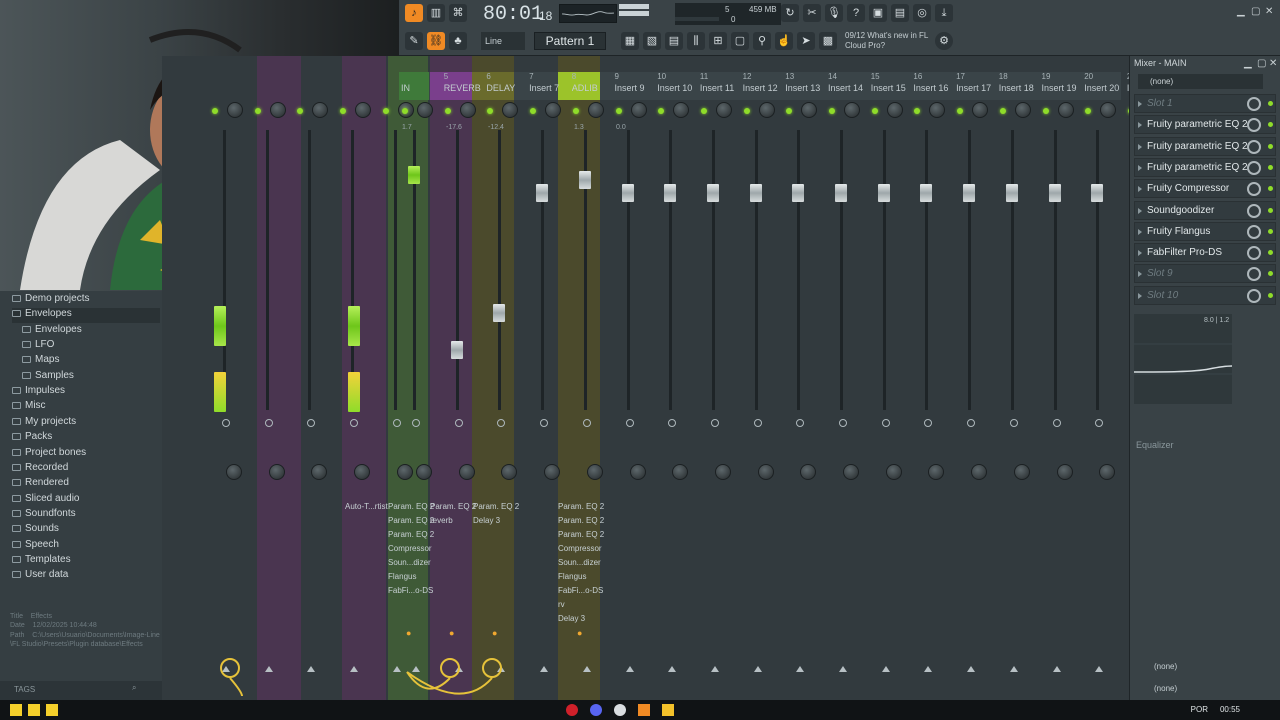 This screenshot has height=720, width=1280. Describe the element at coordinates (644, 710) in the screenshot. I see `fl-studio-icon` at that location.